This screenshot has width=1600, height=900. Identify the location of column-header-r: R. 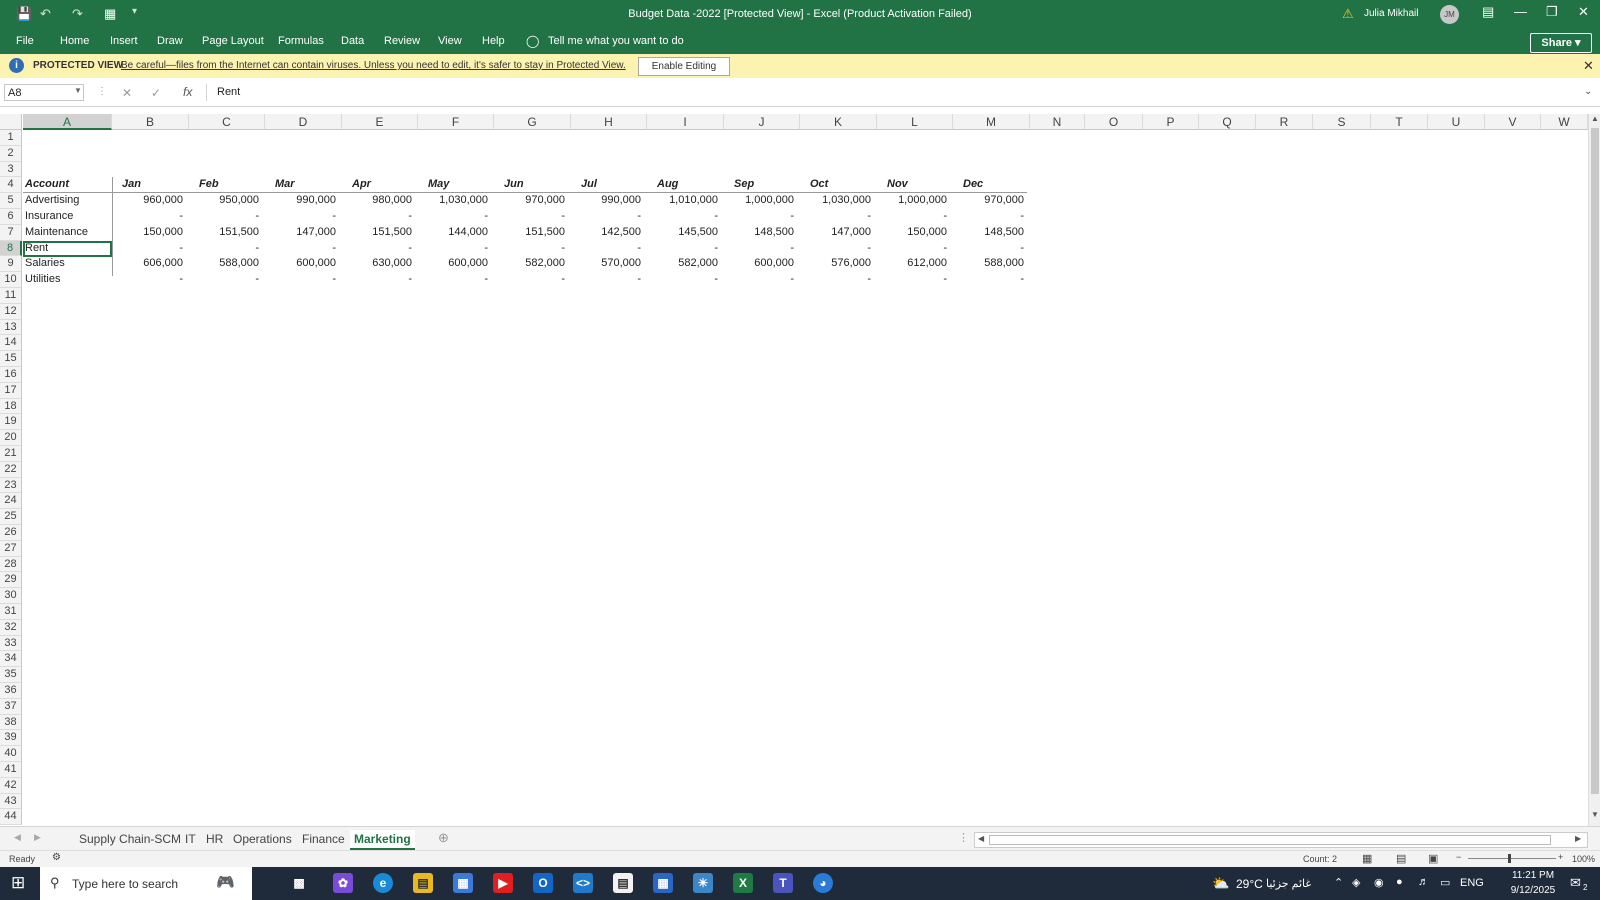
(1284, 122).